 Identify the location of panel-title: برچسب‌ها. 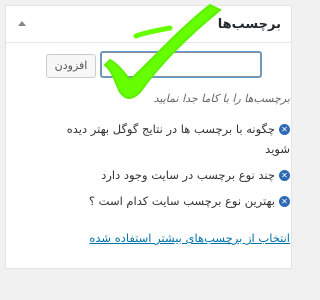
(249, 24).